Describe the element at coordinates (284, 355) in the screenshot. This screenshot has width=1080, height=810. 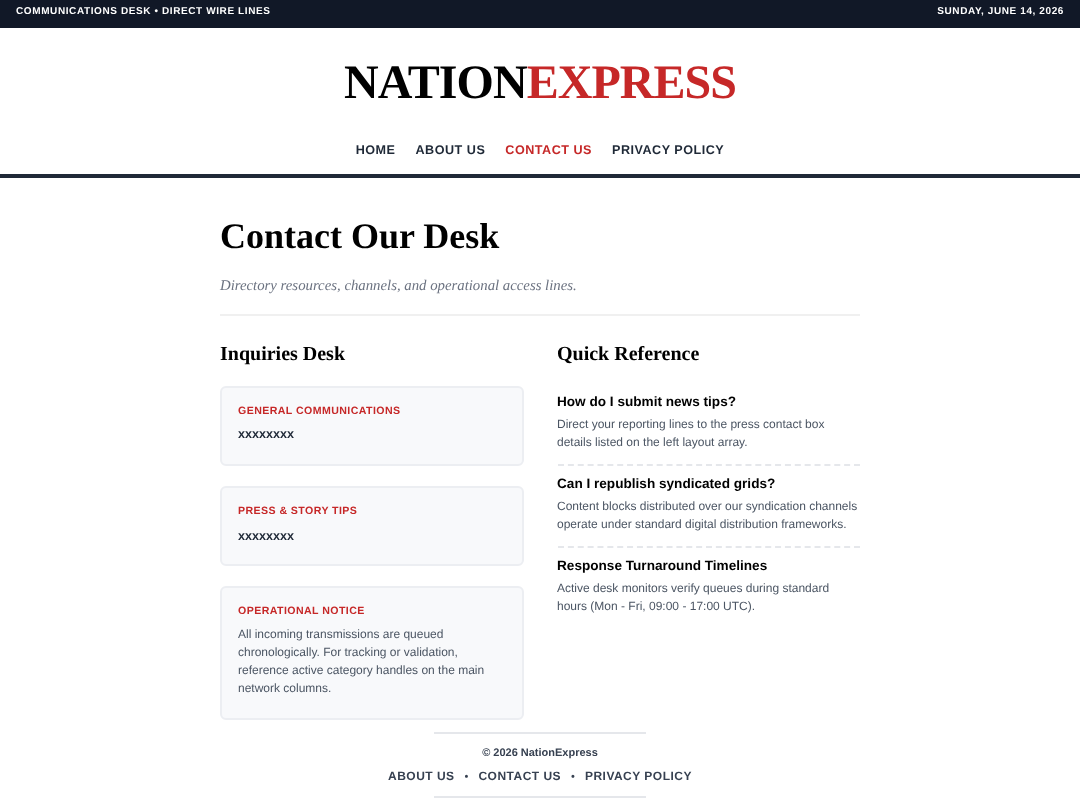
I see `section-heading: Inquiries Desk` at that location.